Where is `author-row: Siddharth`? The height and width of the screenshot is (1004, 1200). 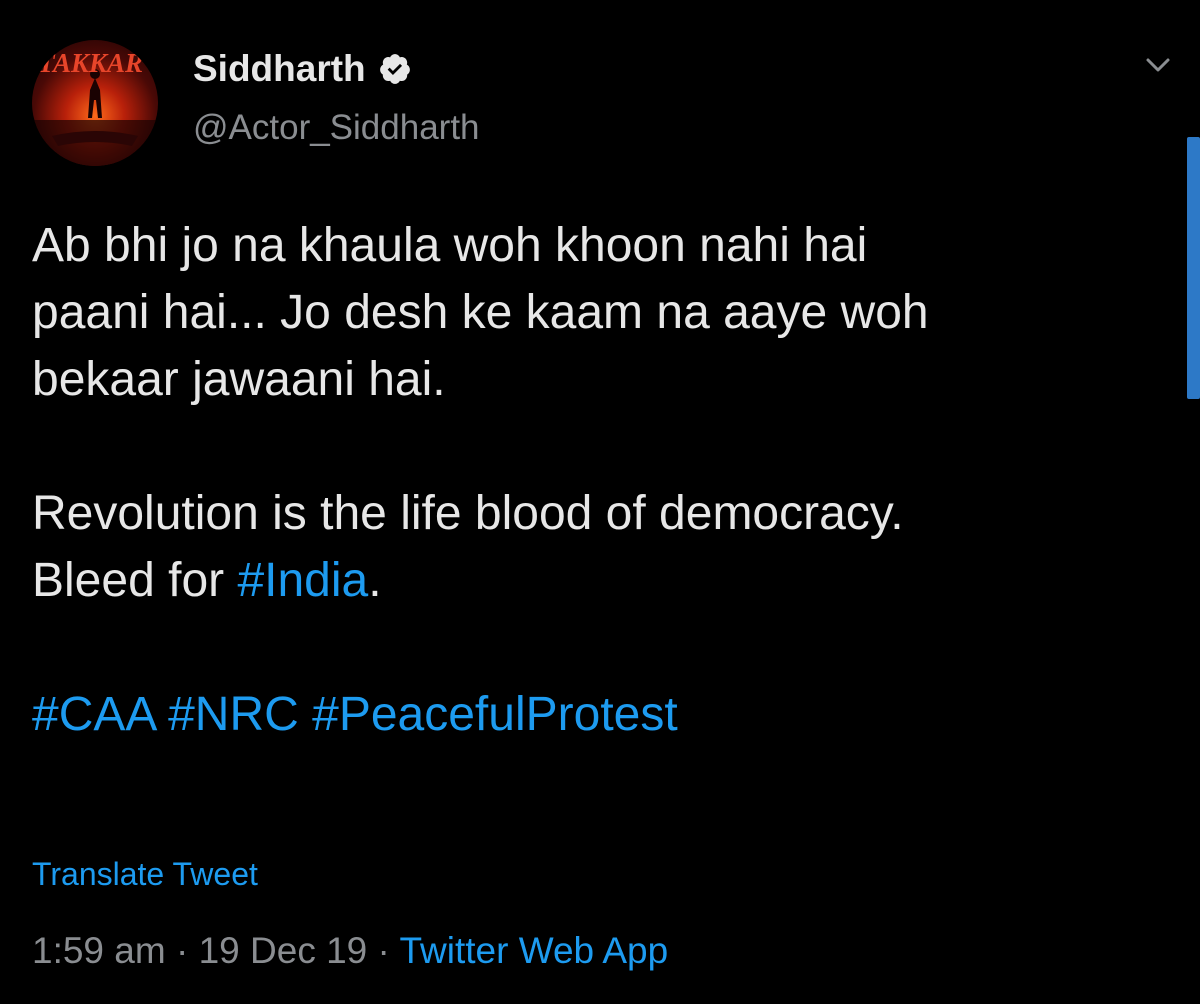 author-row: Siddharth is located at coordinates (302, 69).